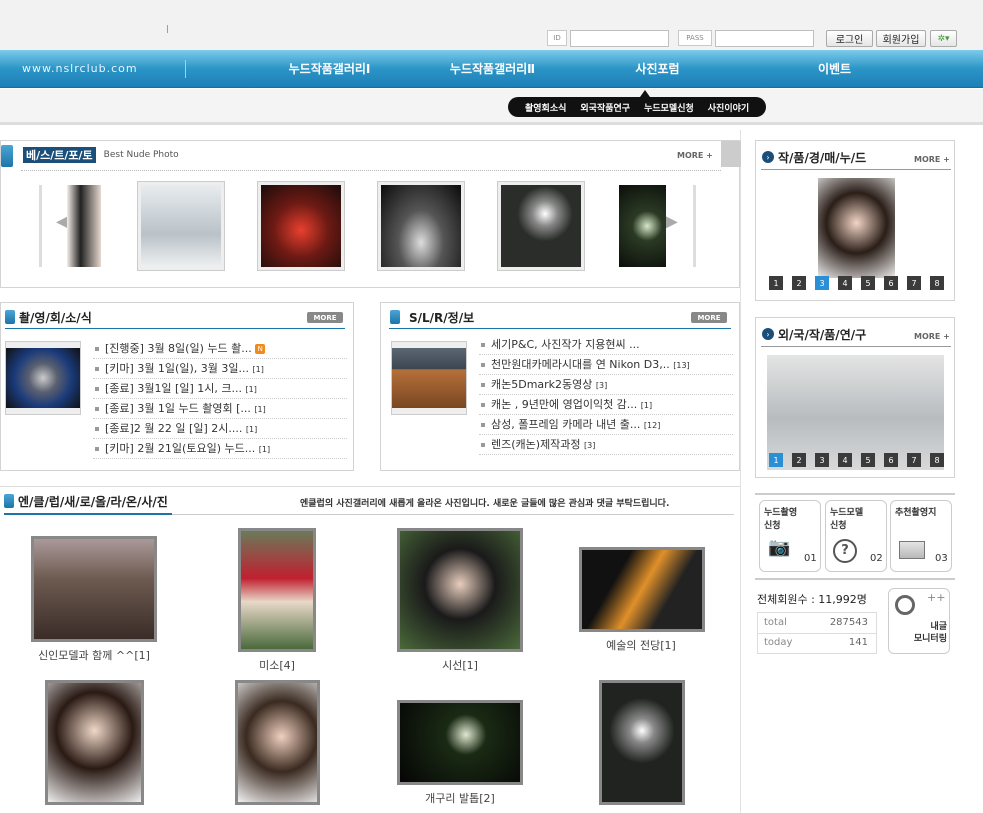  I want to click on item-title: 캐논5Dmark2동영상, so click(541, 384).